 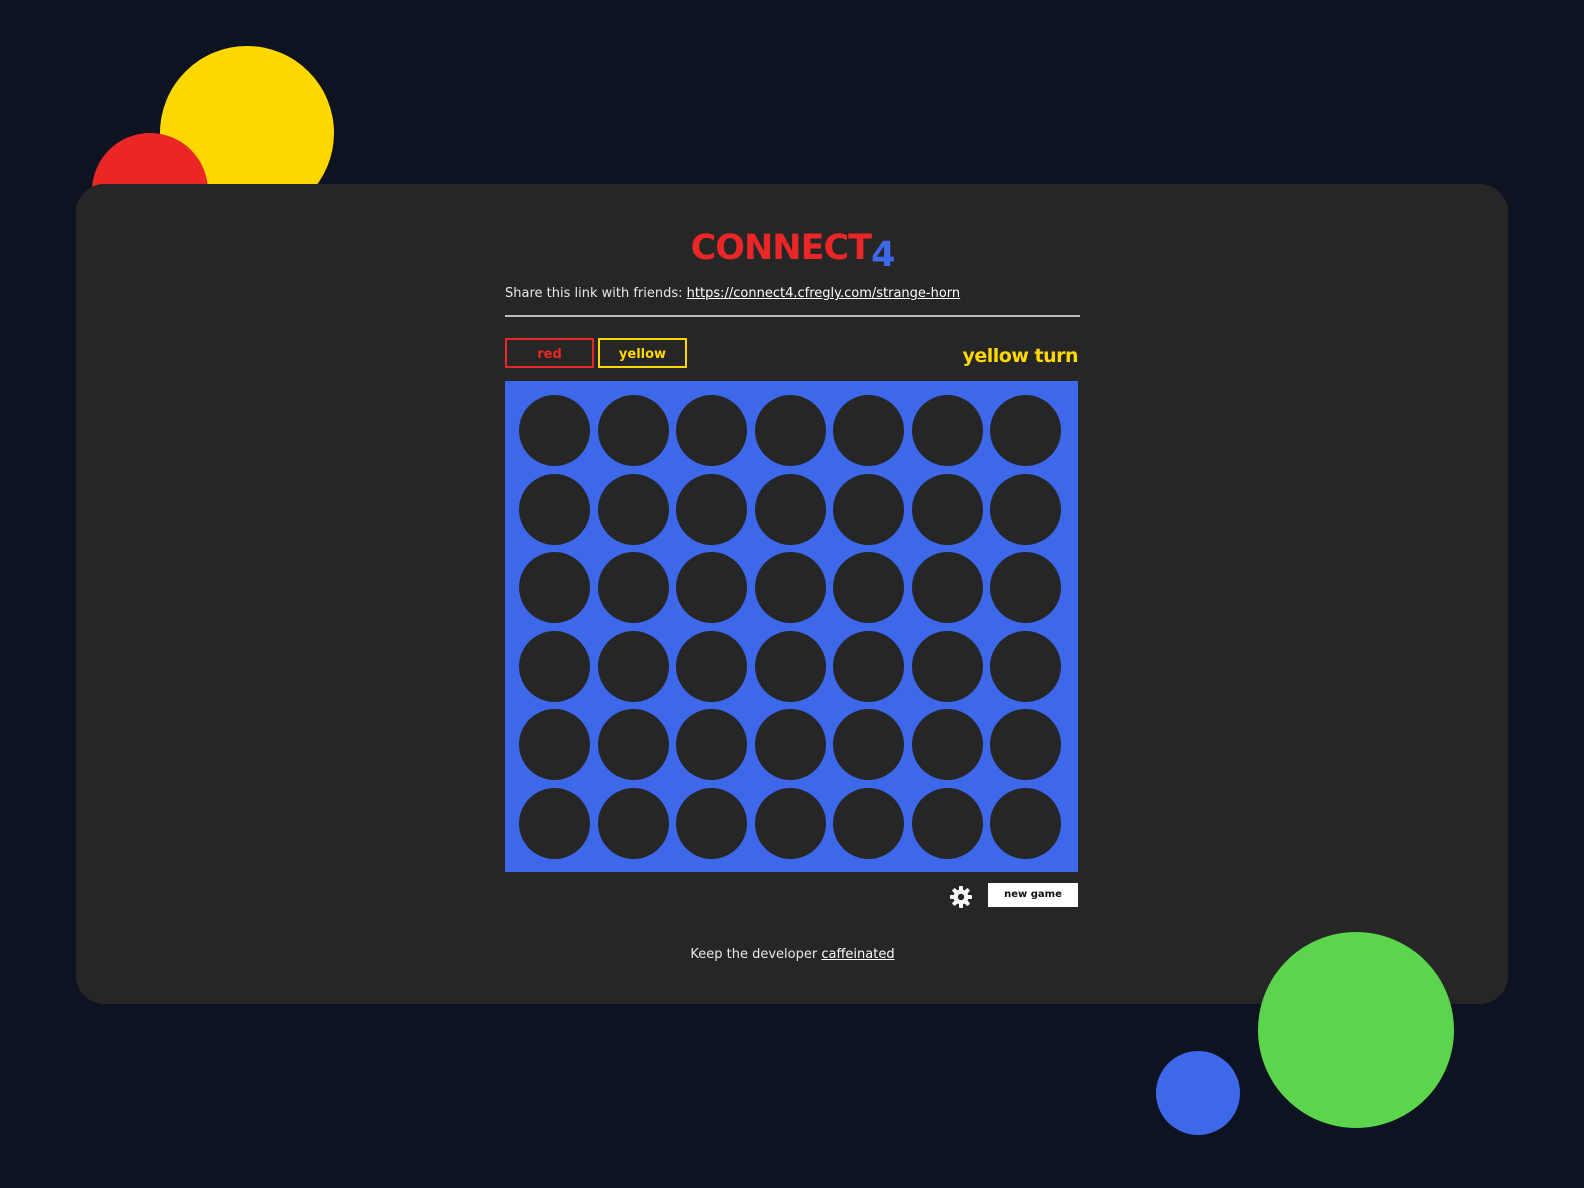 What do you see at coordinates (883, 255) in the screenshot?
I see `logo-four: 4` at bounding box center [883, 255].